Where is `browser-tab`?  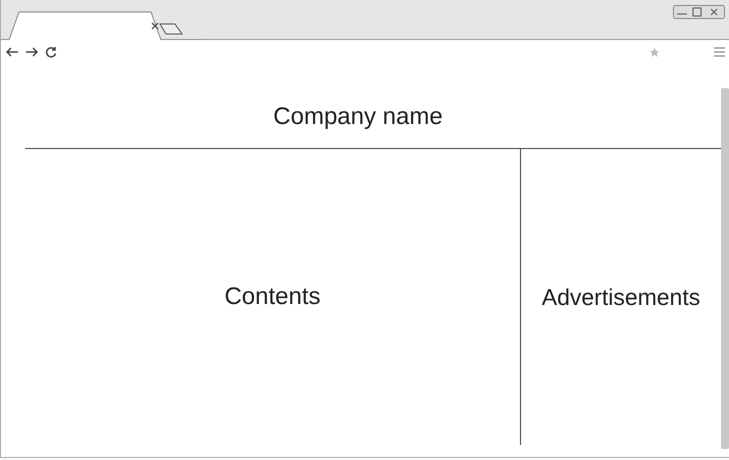 browser-tab is located at coordinates (101, 25).